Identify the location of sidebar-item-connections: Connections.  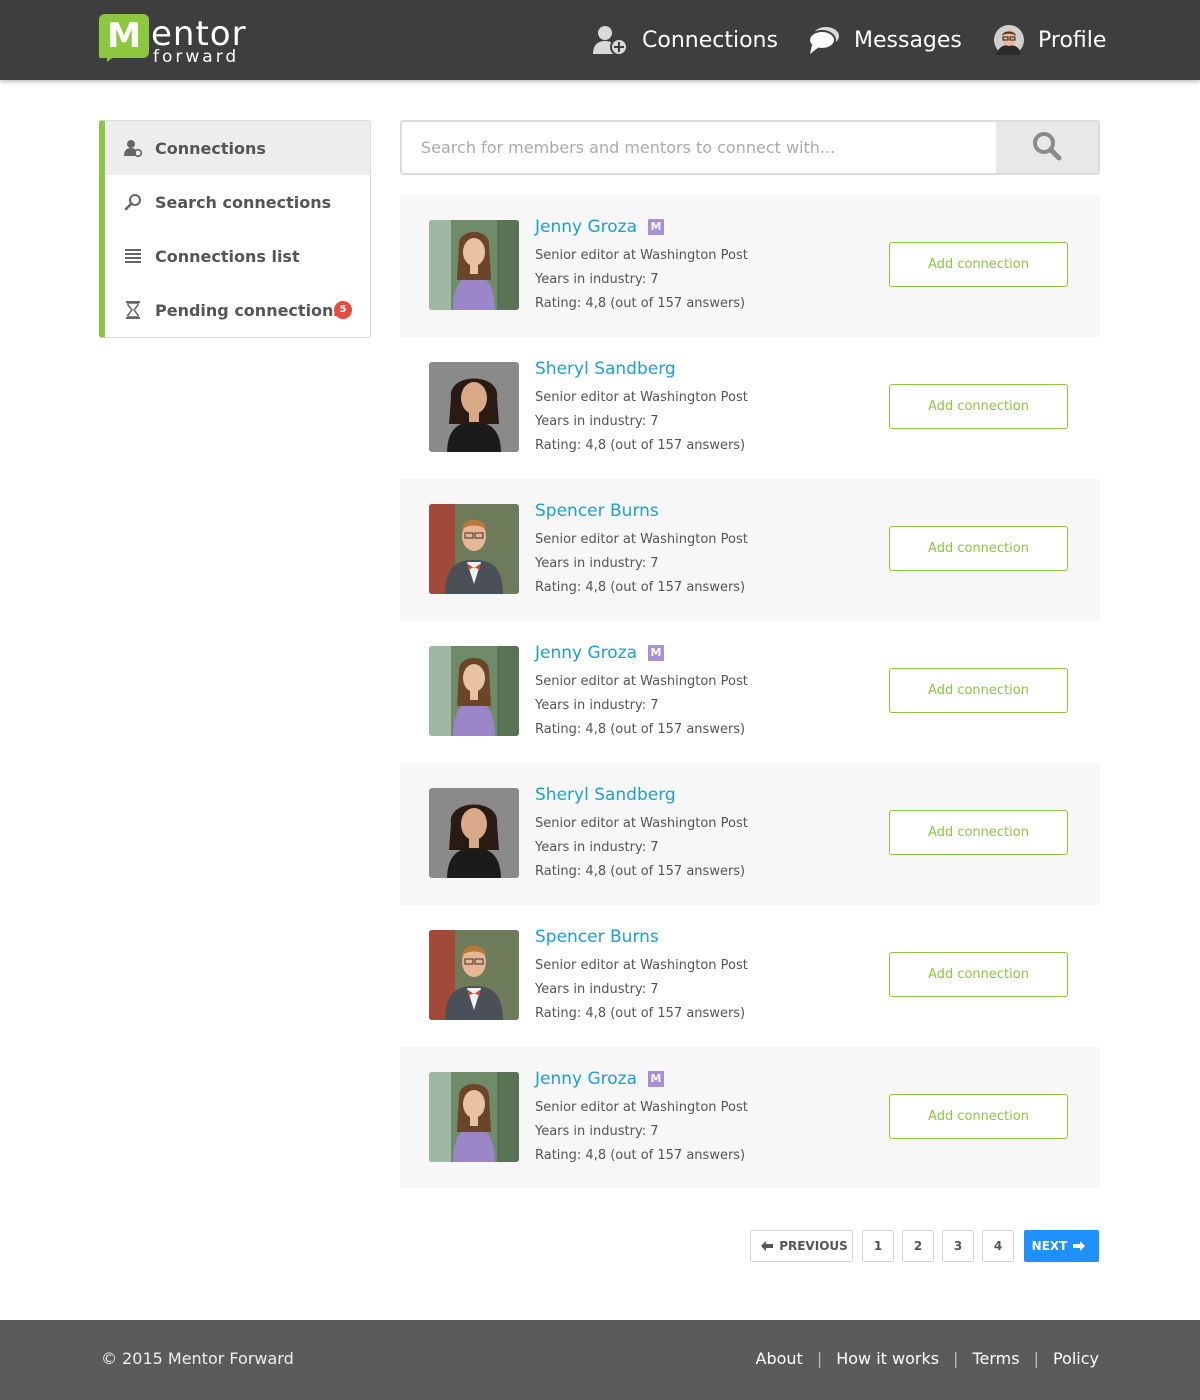
(237, 148).